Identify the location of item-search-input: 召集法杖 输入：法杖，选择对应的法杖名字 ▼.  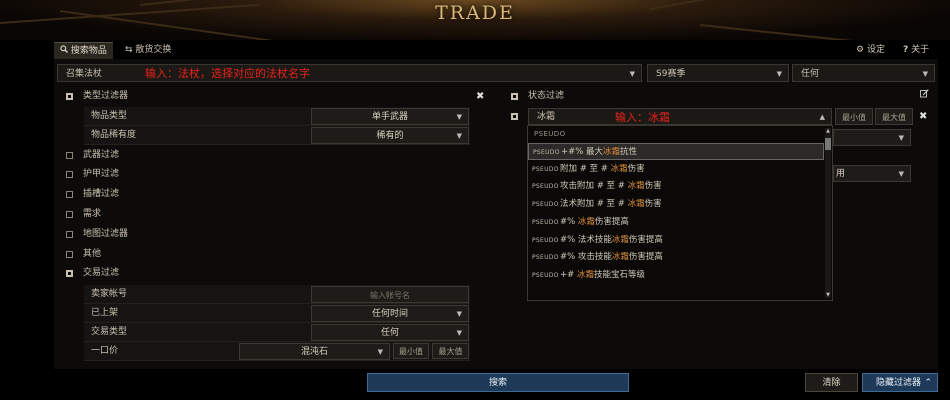
(349, 73).